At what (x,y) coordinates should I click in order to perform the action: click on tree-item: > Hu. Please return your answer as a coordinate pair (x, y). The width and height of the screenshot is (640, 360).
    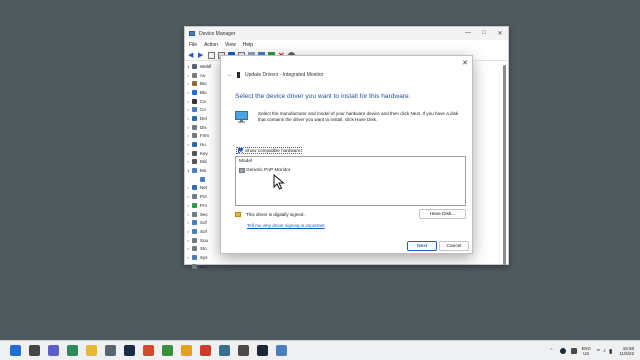
    Looking at the image, I should click on (204, 144).